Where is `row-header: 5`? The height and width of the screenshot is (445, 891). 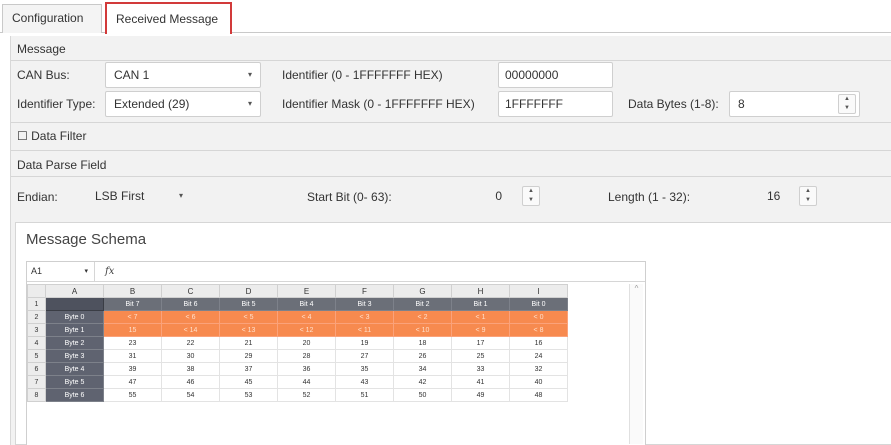 row-header: 5 is located at coordinates (36, 356).